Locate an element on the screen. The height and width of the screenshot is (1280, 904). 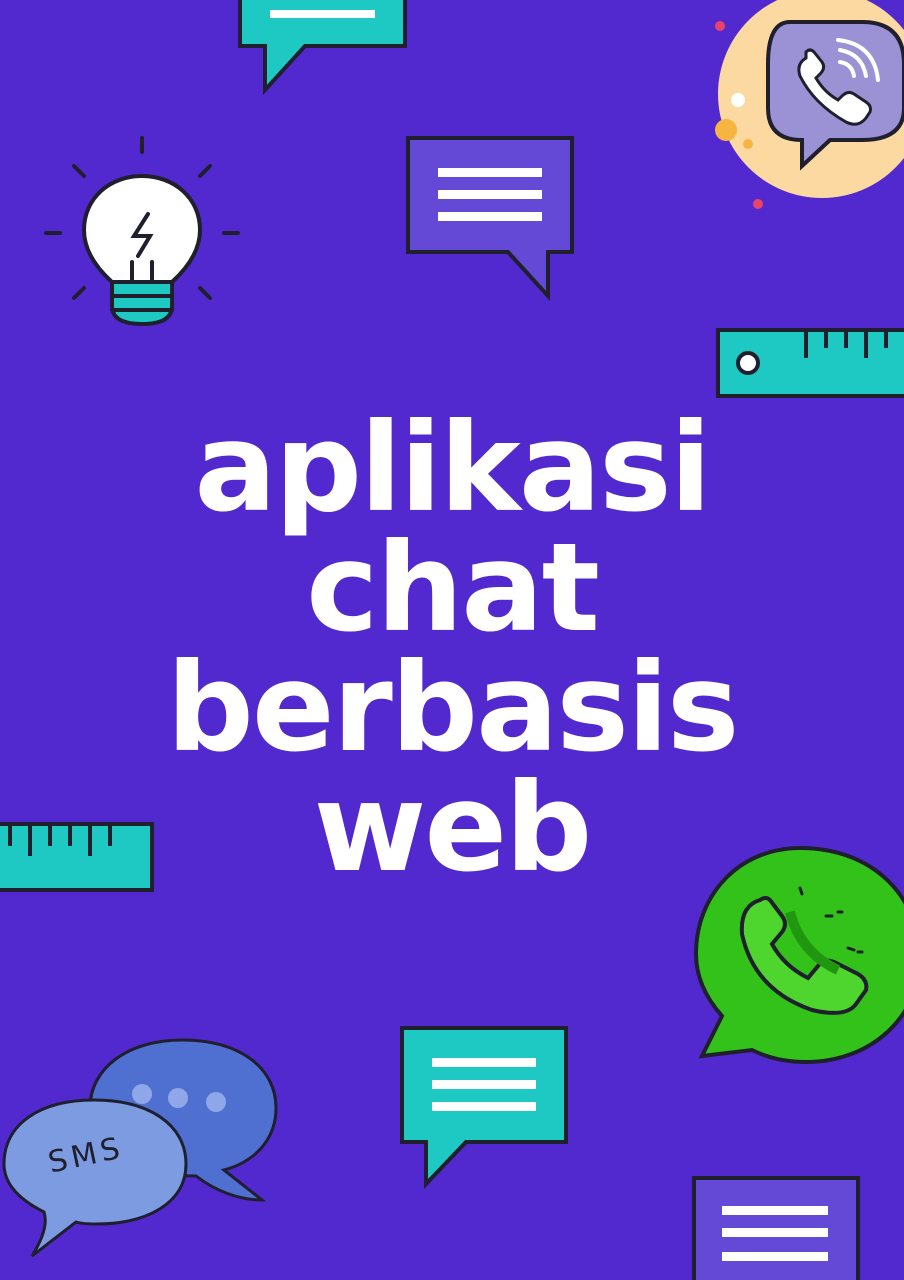
lightbulb-icon is located at coordinates (142, 231).